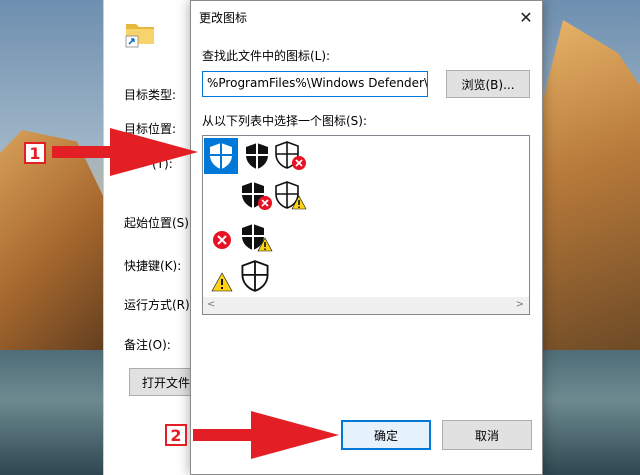 Image resolution: width=640 pixels, height=475 pixels. I want to click on dialog-titlebar: 更改图标, so click(366, 17).